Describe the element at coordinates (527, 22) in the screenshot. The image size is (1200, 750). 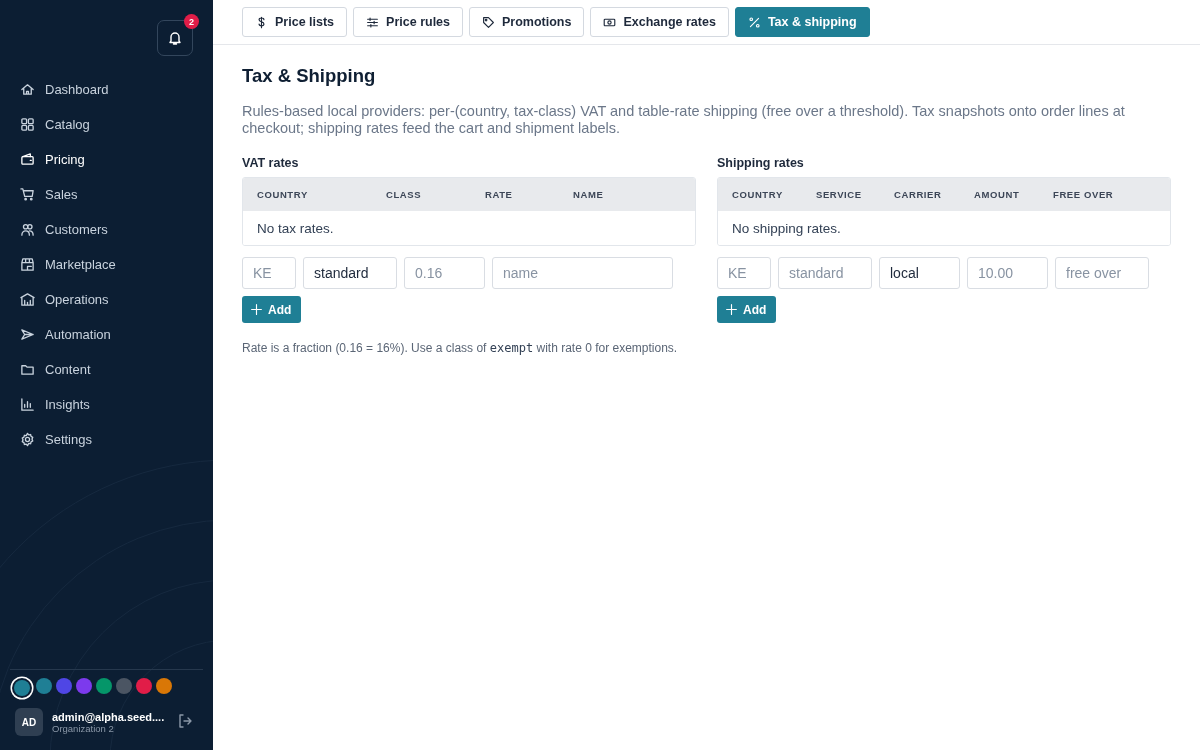
I see `tab: Promotions` at that location.